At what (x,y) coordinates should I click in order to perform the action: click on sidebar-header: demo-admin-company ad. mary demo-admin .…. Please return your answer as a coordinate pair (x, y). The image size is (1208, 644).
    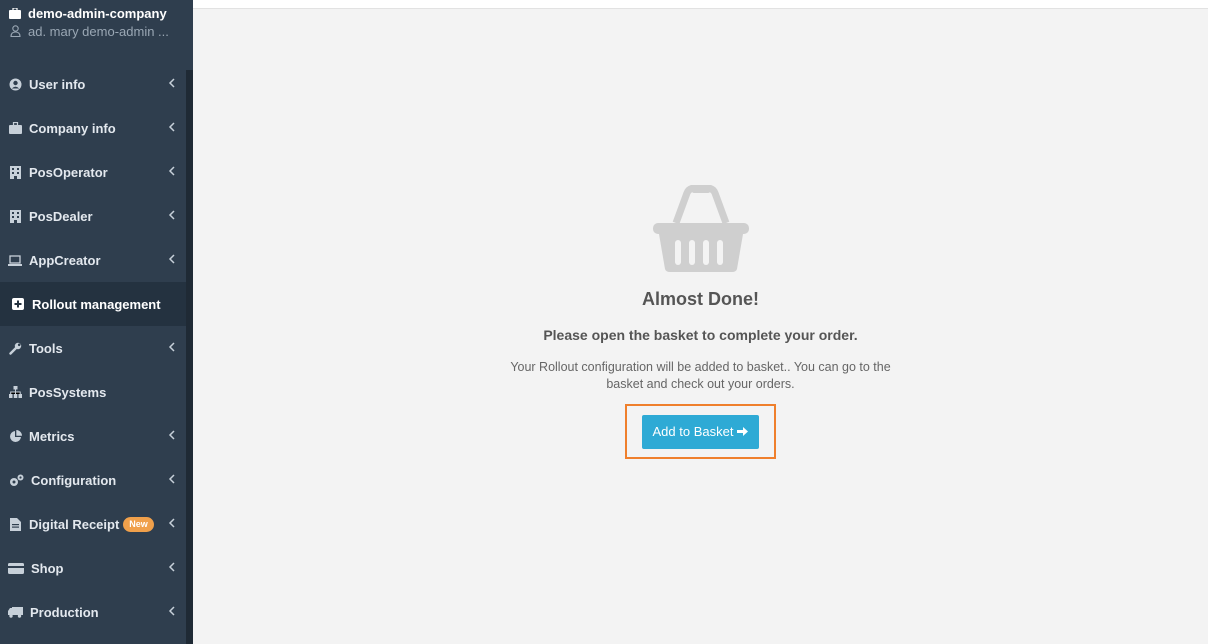
    Looking at the image, I should click on (96, 35).